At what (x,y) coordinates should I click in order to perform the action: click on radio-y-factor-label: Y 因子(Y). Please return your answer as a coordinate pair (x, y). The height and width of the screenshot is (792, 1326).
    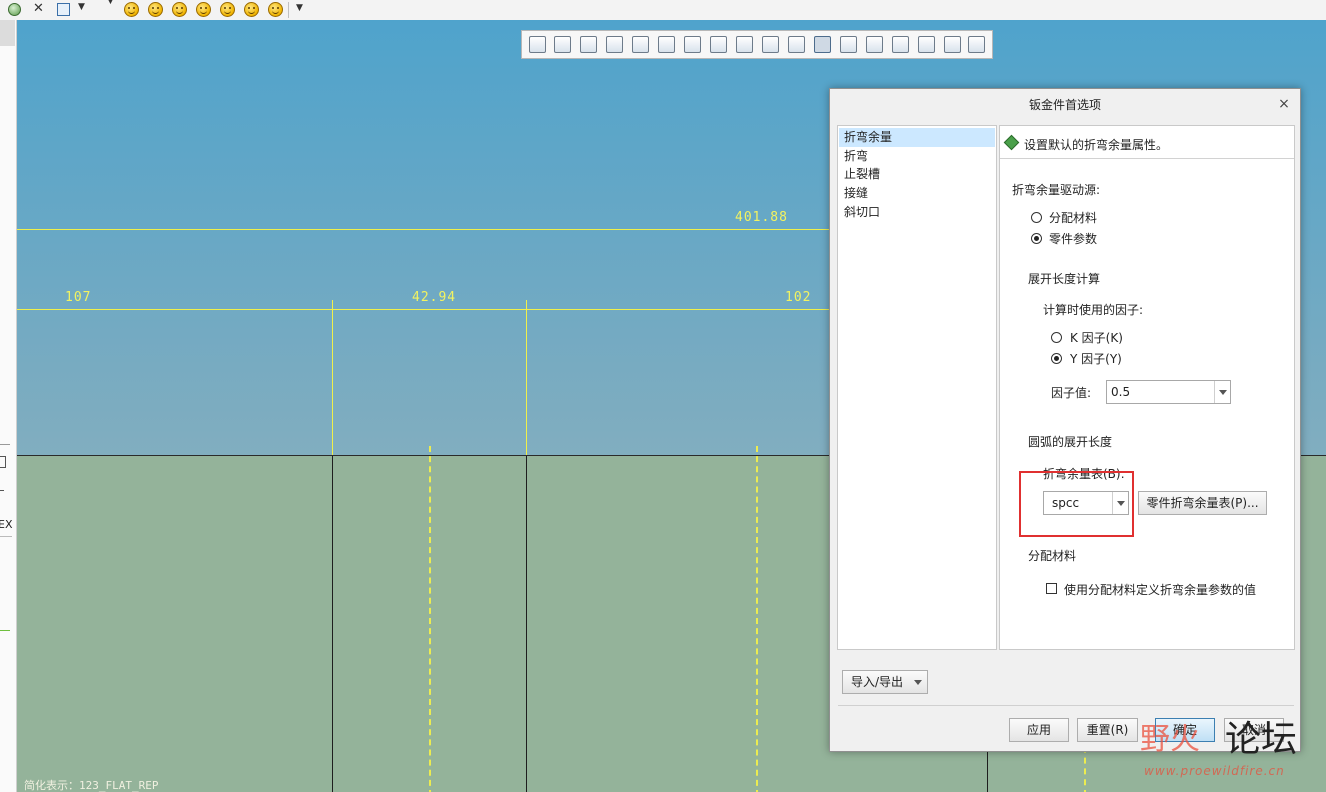
    Looking at the image, I should click on (1096, 358).